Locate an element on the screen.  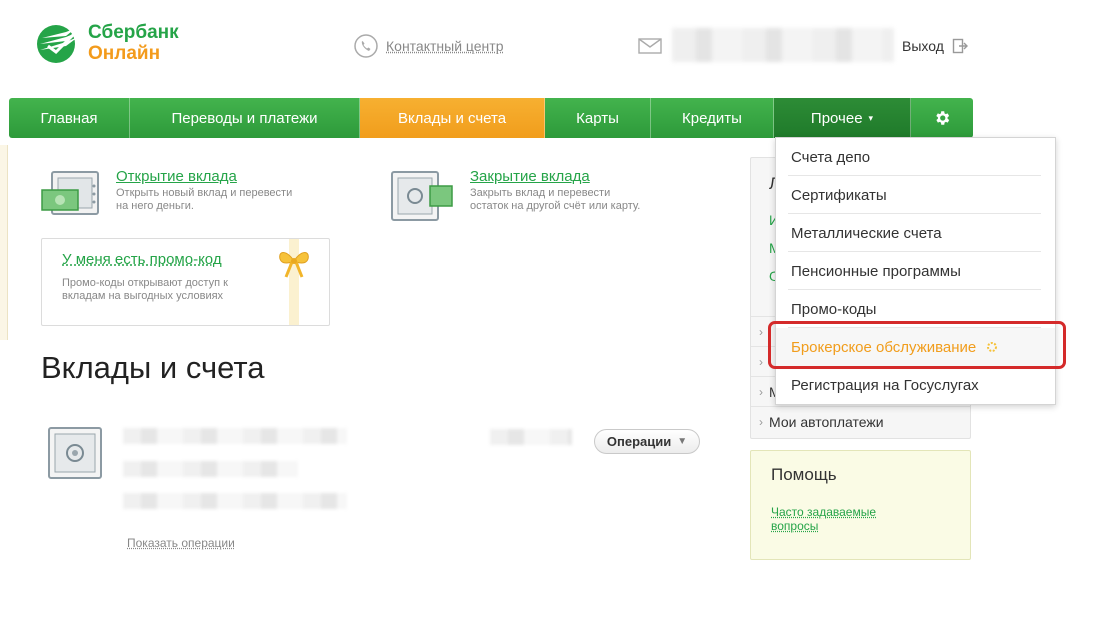
menu-item-brokerage: Брокерское обслуживание is located at coordinates (915, 347).